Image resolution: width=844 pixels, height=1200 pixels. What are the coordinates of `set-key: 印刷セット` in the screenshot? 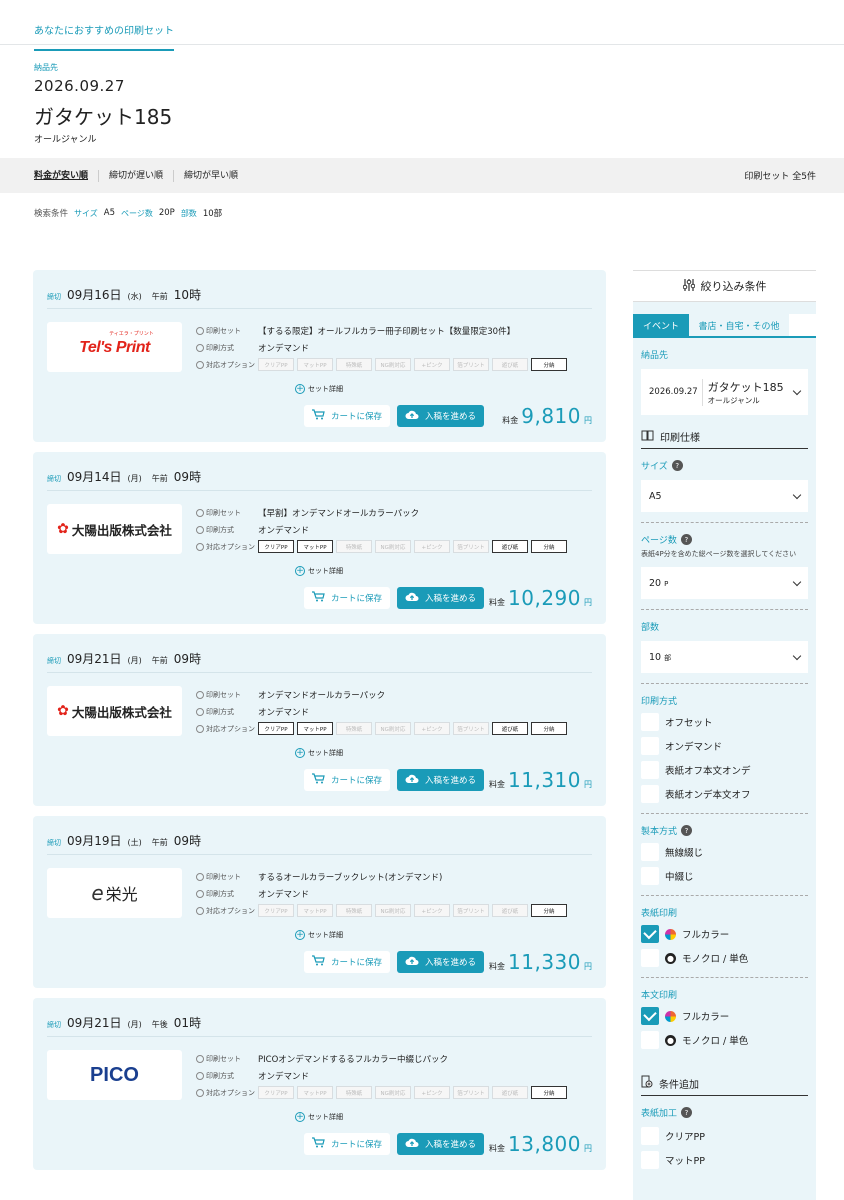 It's located at (227, 331).